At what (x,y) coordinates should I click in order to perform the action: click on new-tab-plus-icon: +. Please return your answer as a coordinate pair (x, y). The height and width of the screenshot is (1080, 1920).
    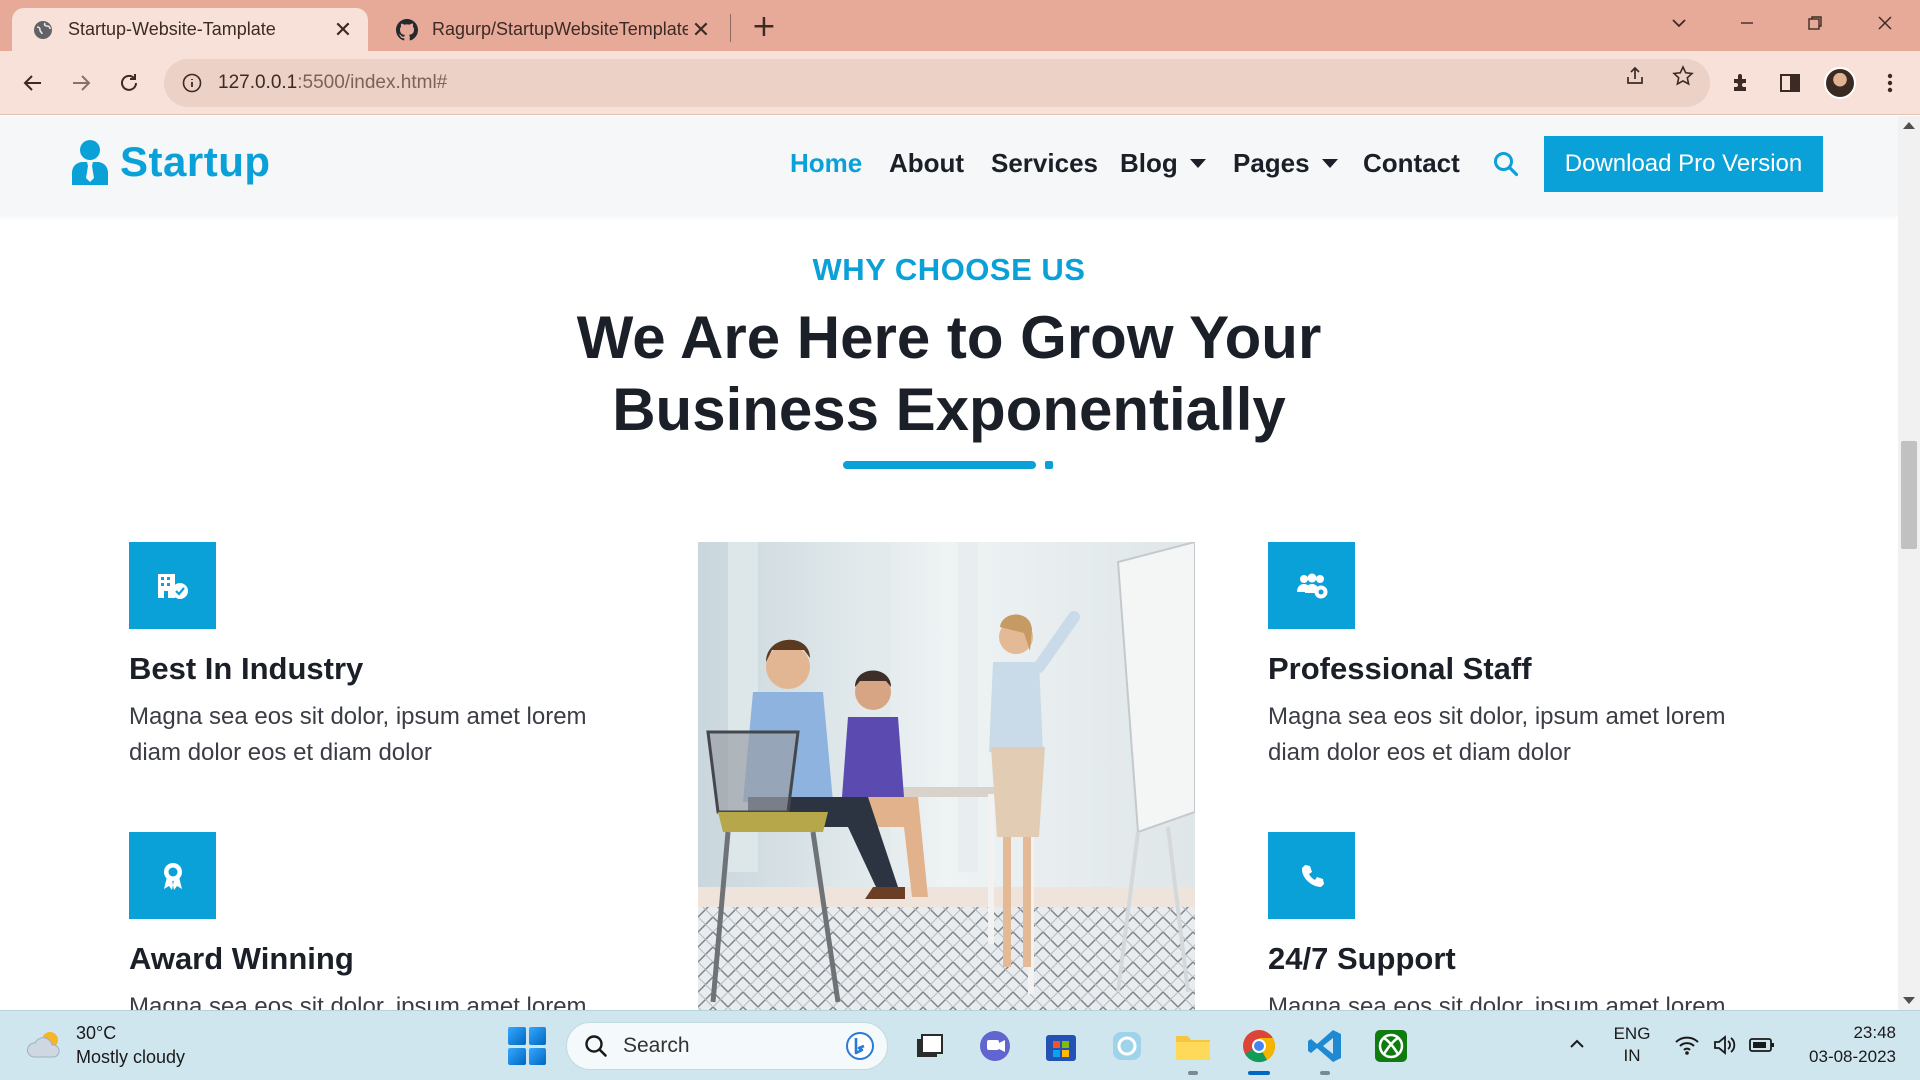
    Looking at the image, I should click on (764, 28).